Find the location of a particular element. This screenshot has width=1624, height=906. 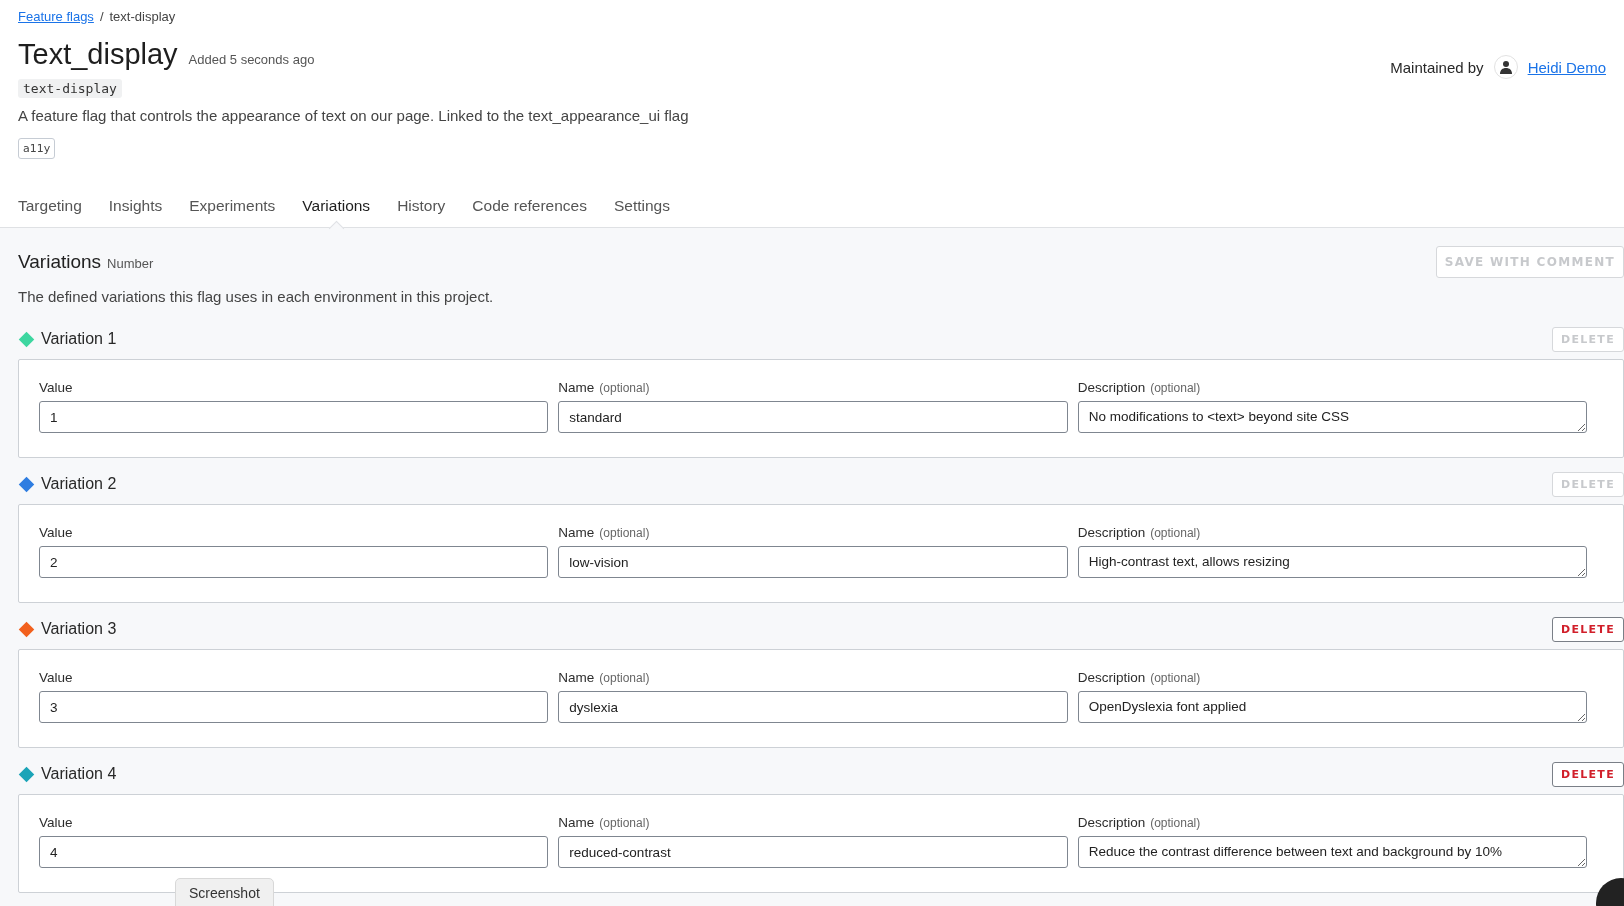

tab: Insights is located at coordinates (135, 210).